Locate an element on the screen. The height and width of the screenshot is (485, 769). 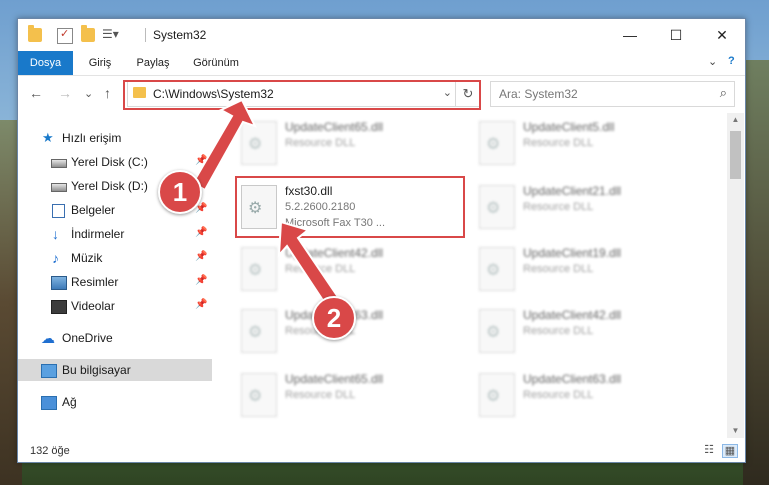
step-badge-1: 1 is located at coordinates (180, 192).